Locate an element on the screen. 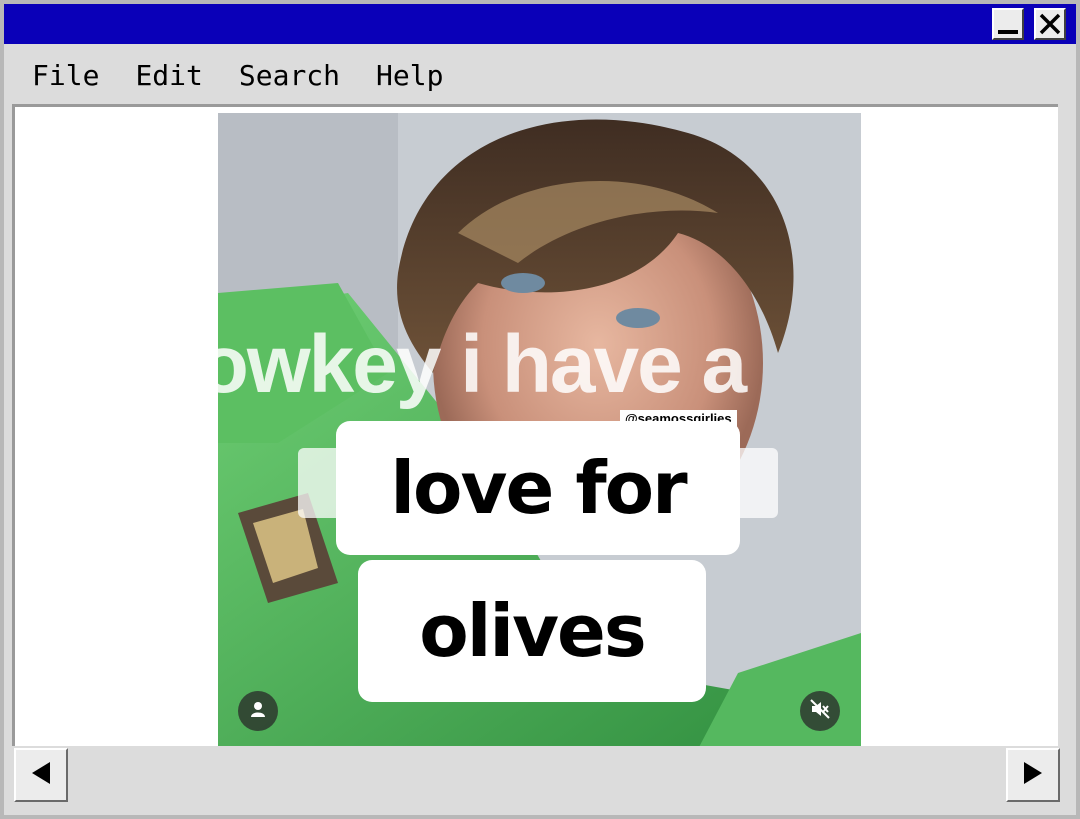 This screenshot has height=819, width=1080. mute-toggle-button is located at coordinates (820, 711).